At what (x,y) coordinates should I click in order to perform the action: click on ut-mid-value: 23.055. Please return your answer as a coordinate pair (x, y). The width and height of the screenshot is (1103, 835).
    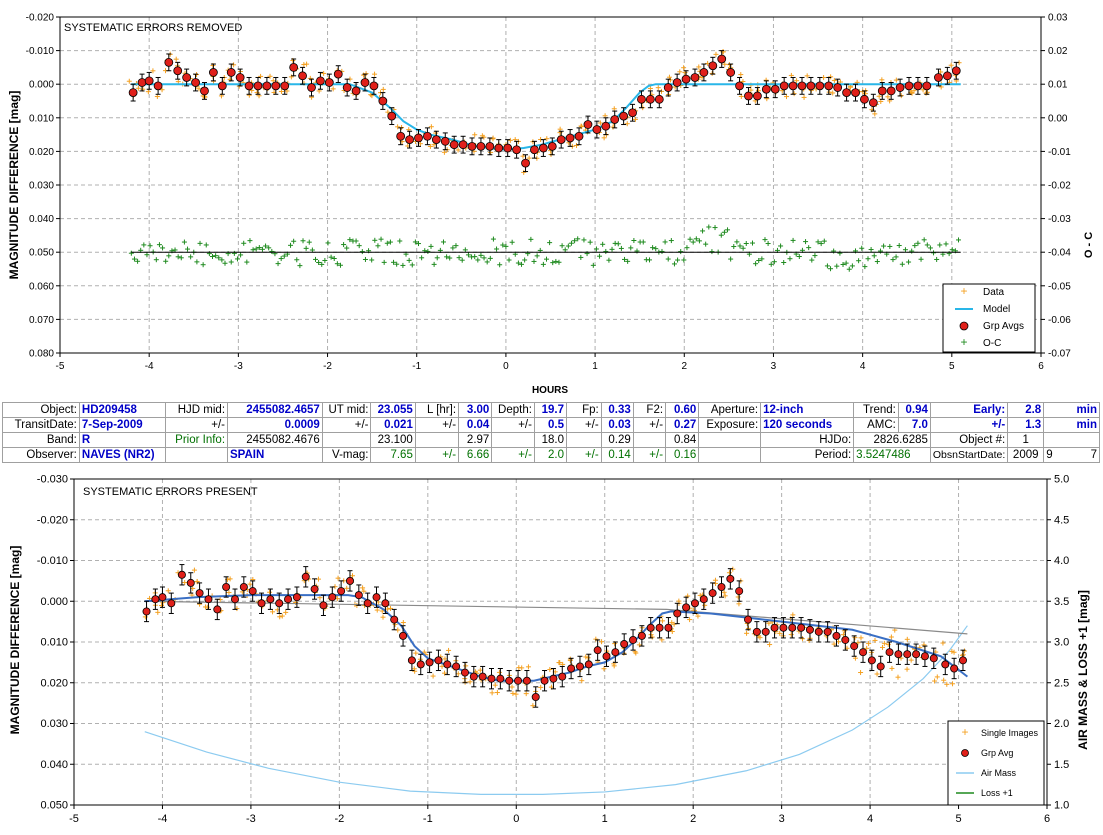
    Looking at the image, I should click on (393, 410).